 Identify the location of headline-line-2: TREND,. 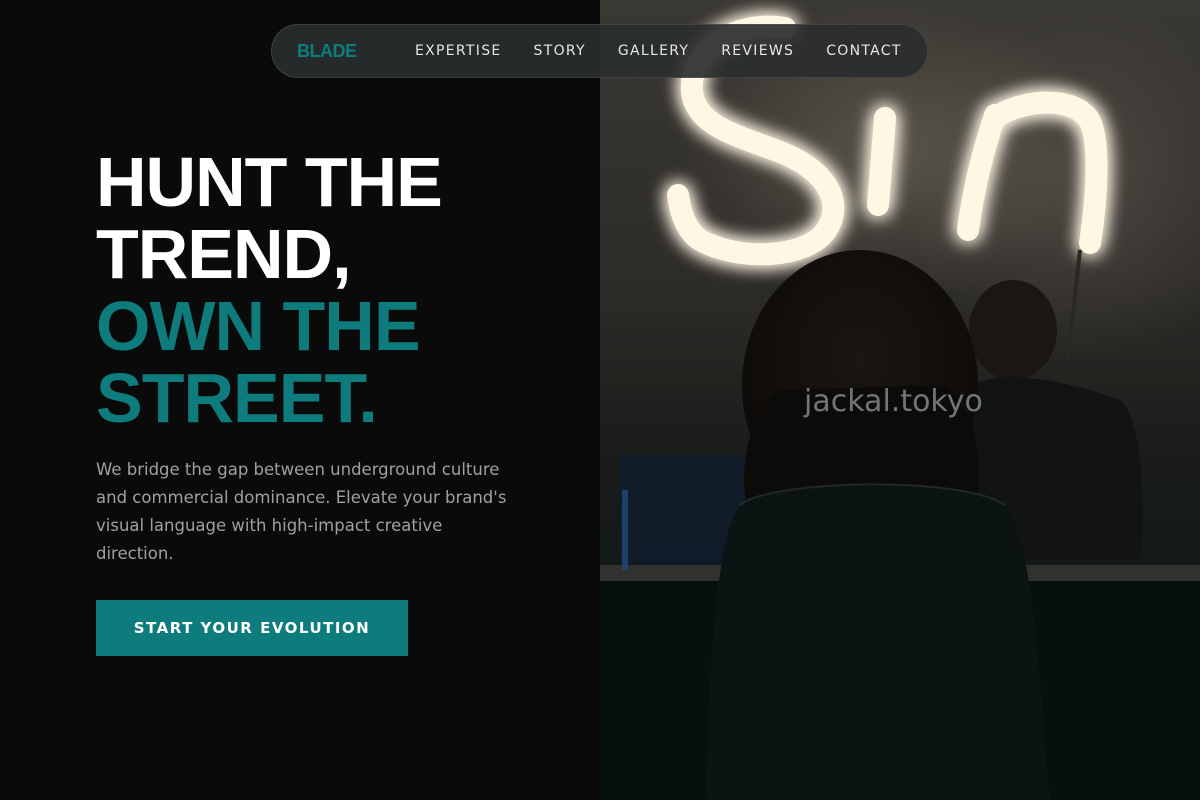
(224, 254).